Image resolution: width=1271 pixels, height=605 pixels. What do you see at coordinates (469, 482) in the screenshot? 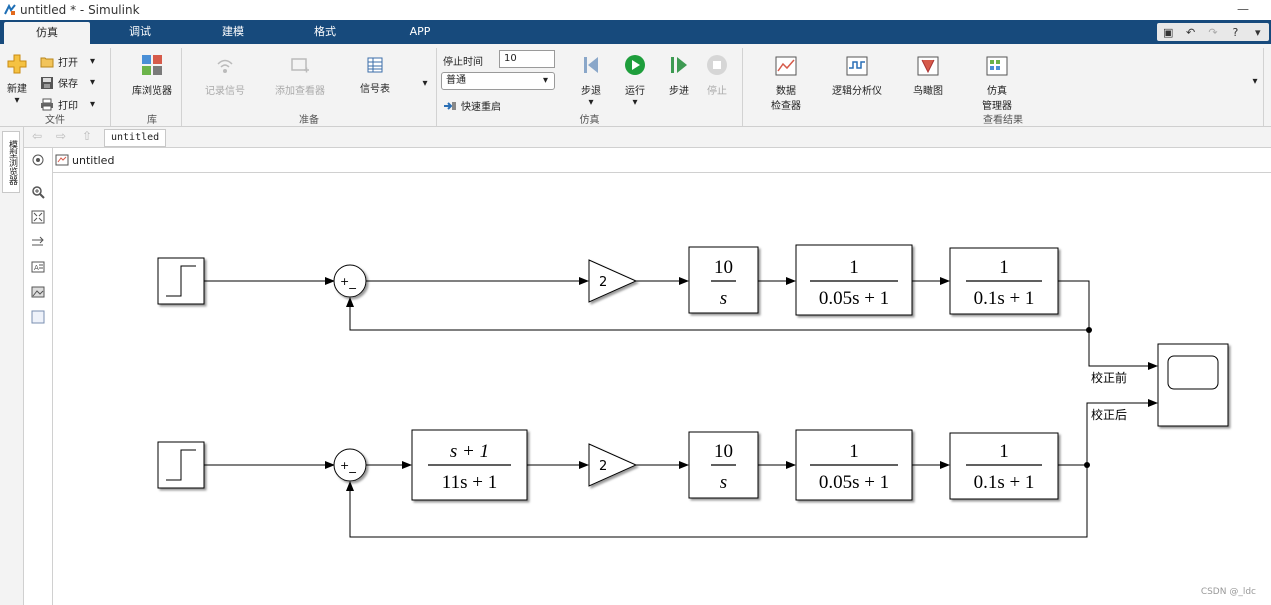
I see `tf-denominator: 11s + 1` at bounding box center [469, 482].